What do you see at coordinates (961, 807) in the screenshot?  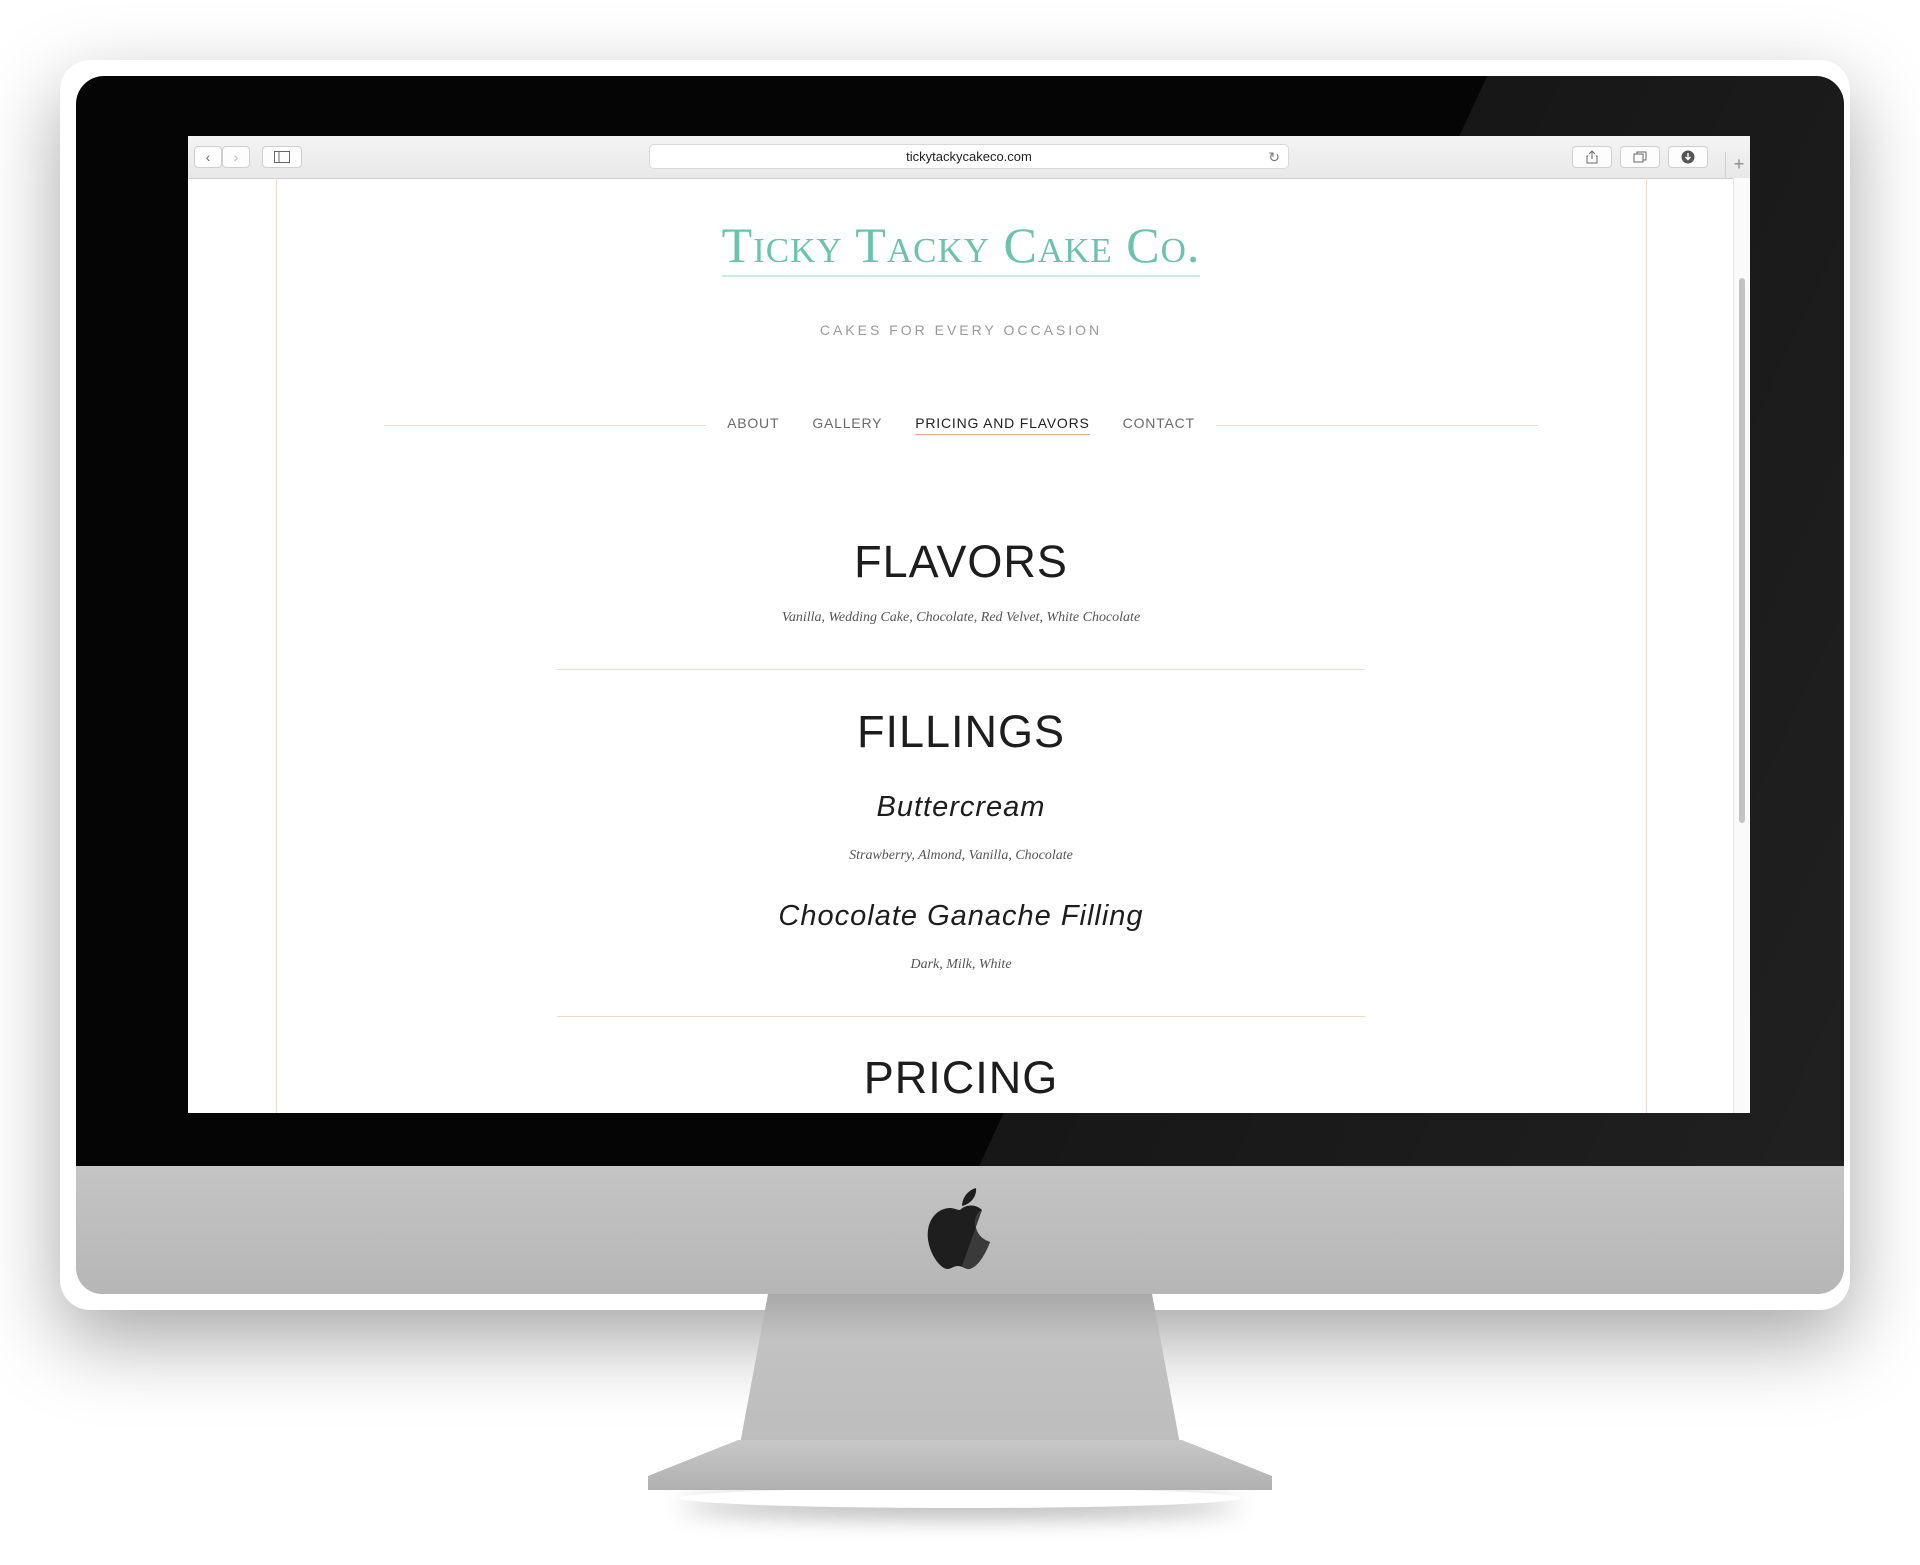 I see `filling-name: Buttercream` at bounding box center [961, 807].